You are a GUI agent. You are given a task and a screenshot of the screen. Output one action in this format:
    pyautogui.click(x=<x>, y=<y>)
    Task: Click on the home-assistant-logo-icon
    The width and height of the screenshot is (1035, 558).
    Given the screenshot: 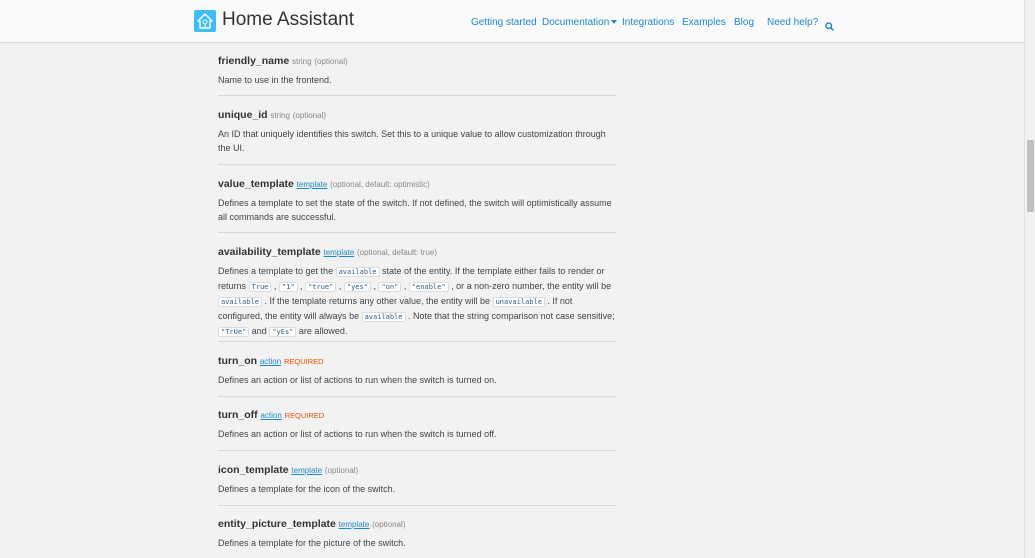 What is the action you would take?
    pyautogui.click(x=205, y=21)
    